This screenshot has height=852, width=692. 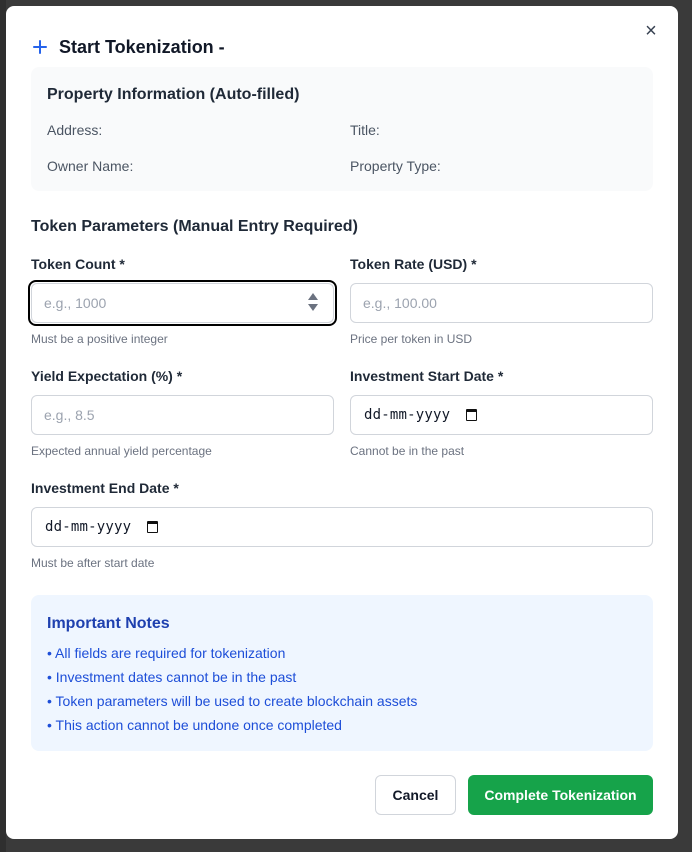 I want to click on yield-input, so click(x=182, y=415).